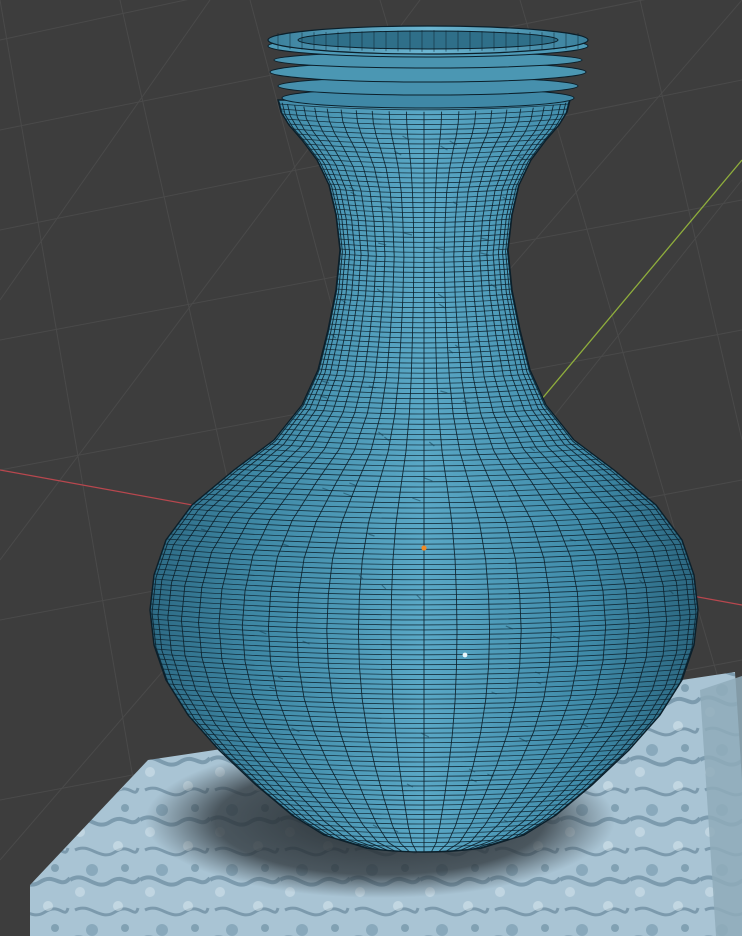 This screenshot has height=936, width=742. I want to click on specular-highlight, so click(465, 655).